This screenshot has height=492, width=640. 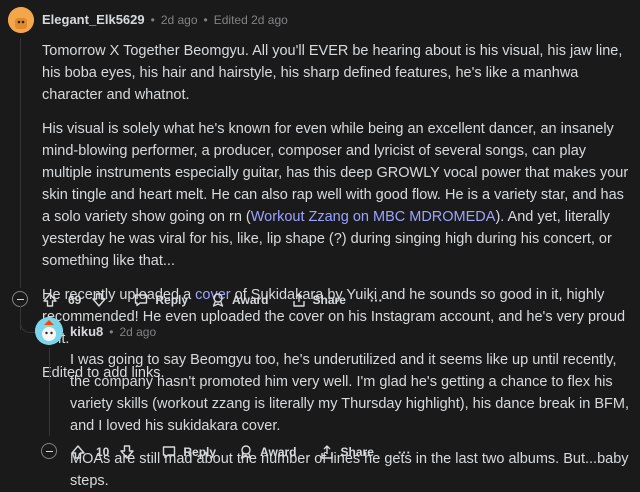 What do you see at coordinates (250, 19) in the screenshot?
I see `edited-label: Edited 2d ago` at bounding box center [250, 19].